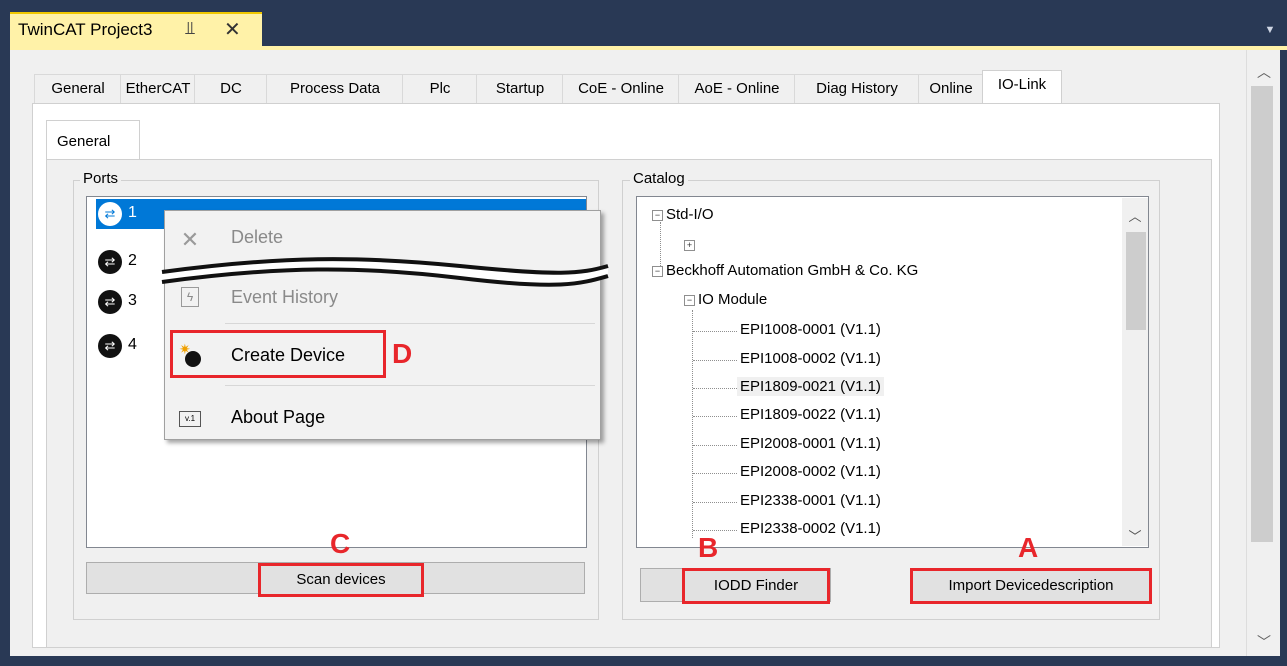  Describe the element at coordinates (1031, 586) in the screenshot. I see `import-devicedescription-button: Import Devicedescription` at that location.